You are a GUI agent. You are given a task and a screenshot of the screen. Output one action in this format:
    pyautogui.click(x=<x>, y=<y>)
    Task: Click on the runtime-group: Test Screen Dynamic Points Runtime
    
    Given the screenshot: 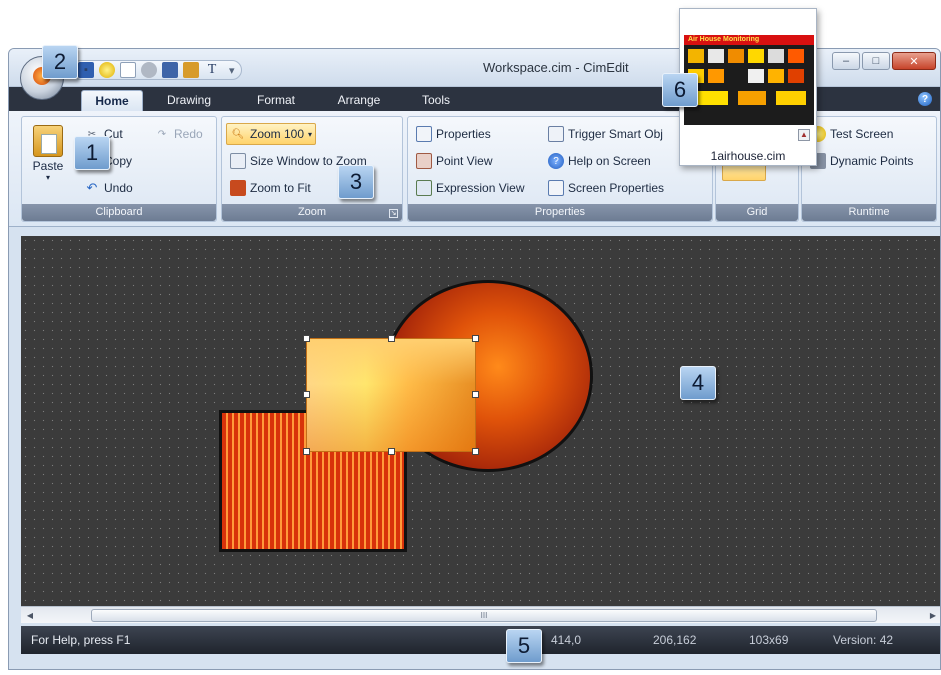 What is the action you would take?
    pyautogui.click(x=869, y=169)
    